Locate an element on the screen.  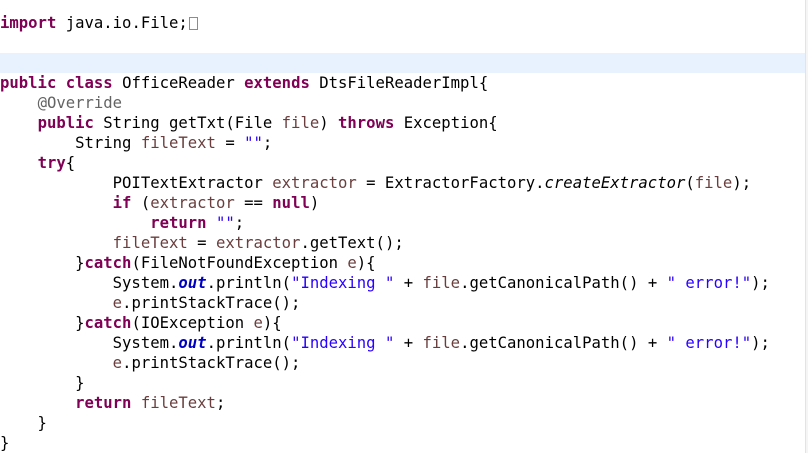
code-token: POITextExtractor is located at coordinates (136, 183).